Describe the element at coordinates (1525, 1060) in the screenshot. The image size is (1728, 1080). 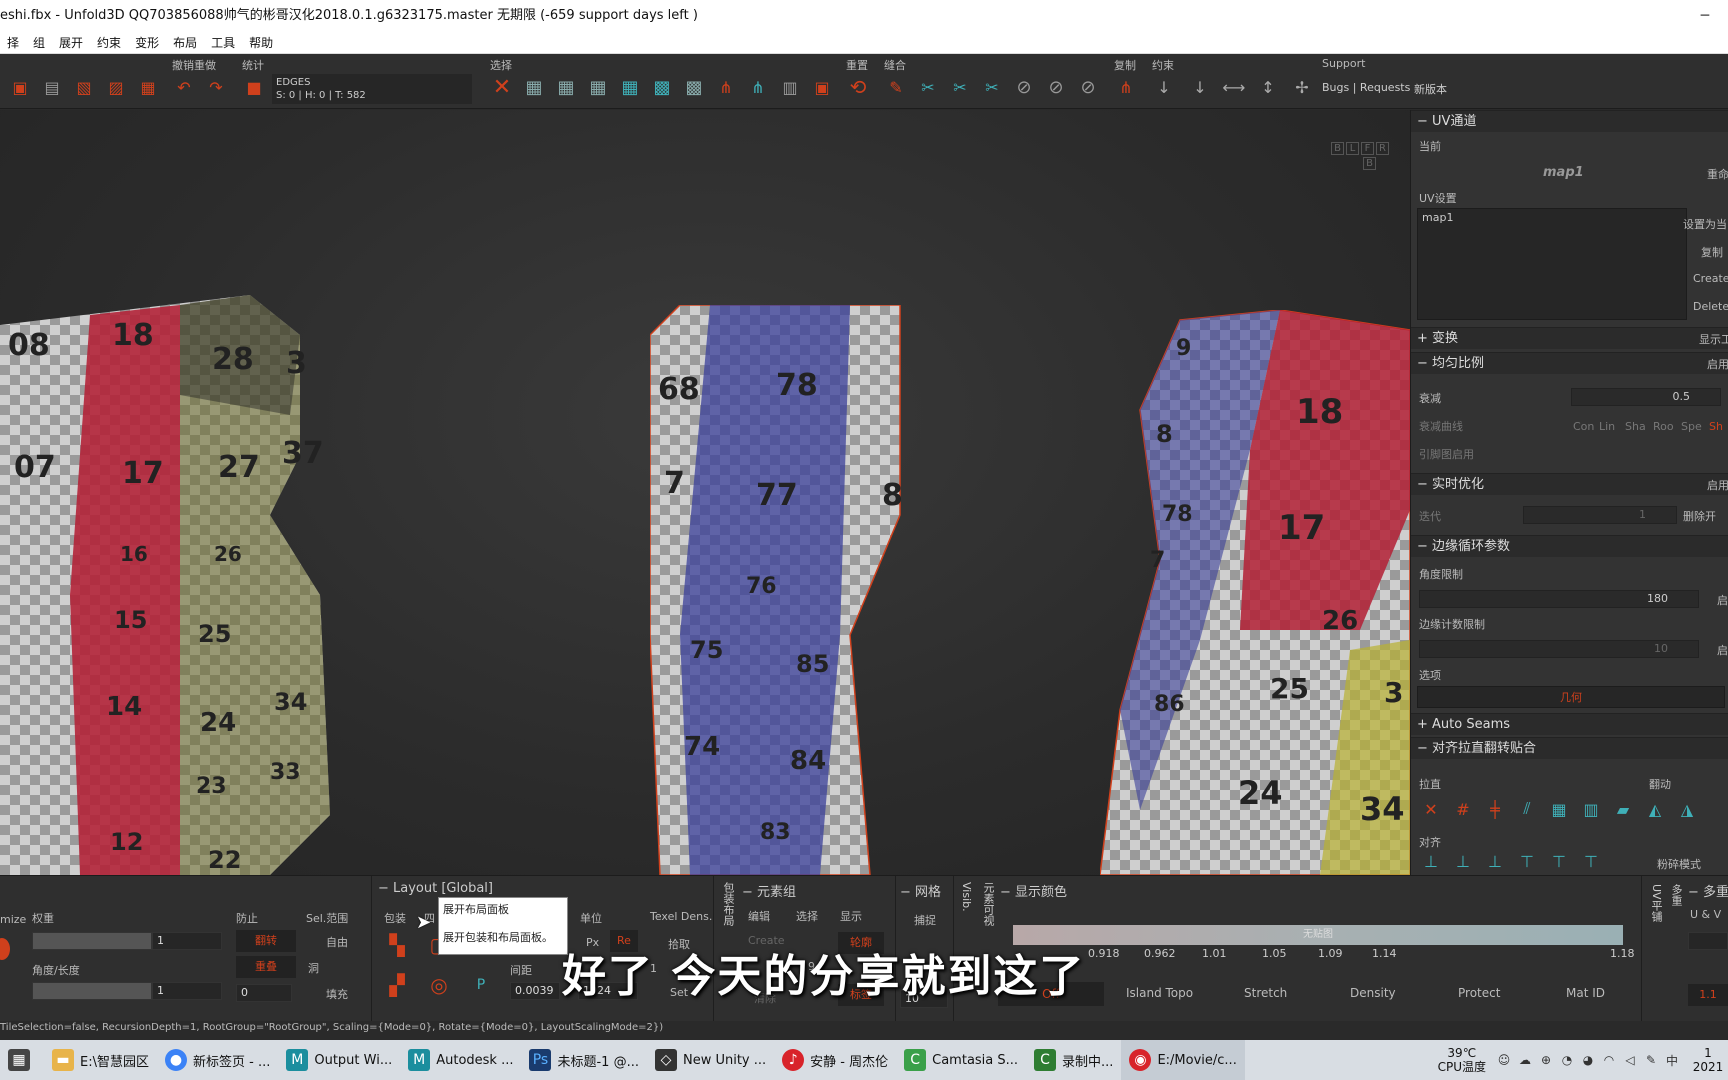
I see `cloud-icon: ☁` at that location.